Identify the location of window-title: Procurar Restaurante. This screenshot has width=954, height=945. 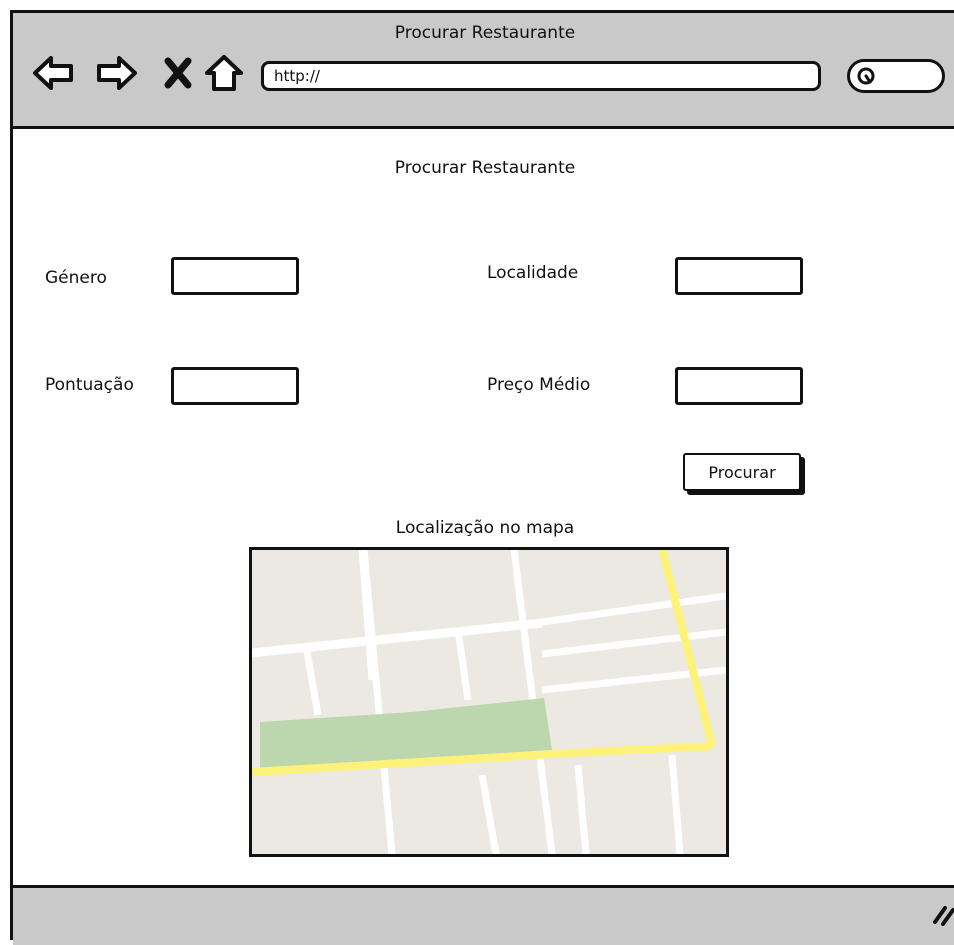
(485, 33).